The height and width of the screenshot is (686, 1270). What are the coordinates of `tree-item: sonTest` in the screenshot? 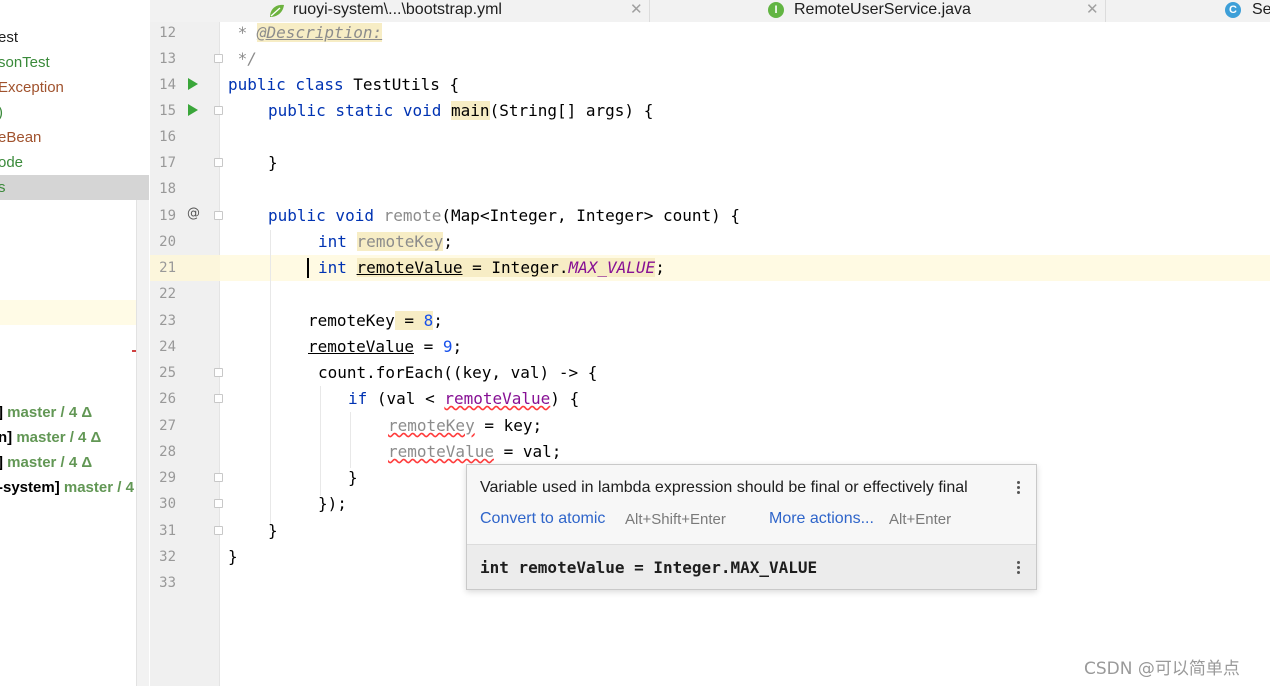 It's located at (25, 62).